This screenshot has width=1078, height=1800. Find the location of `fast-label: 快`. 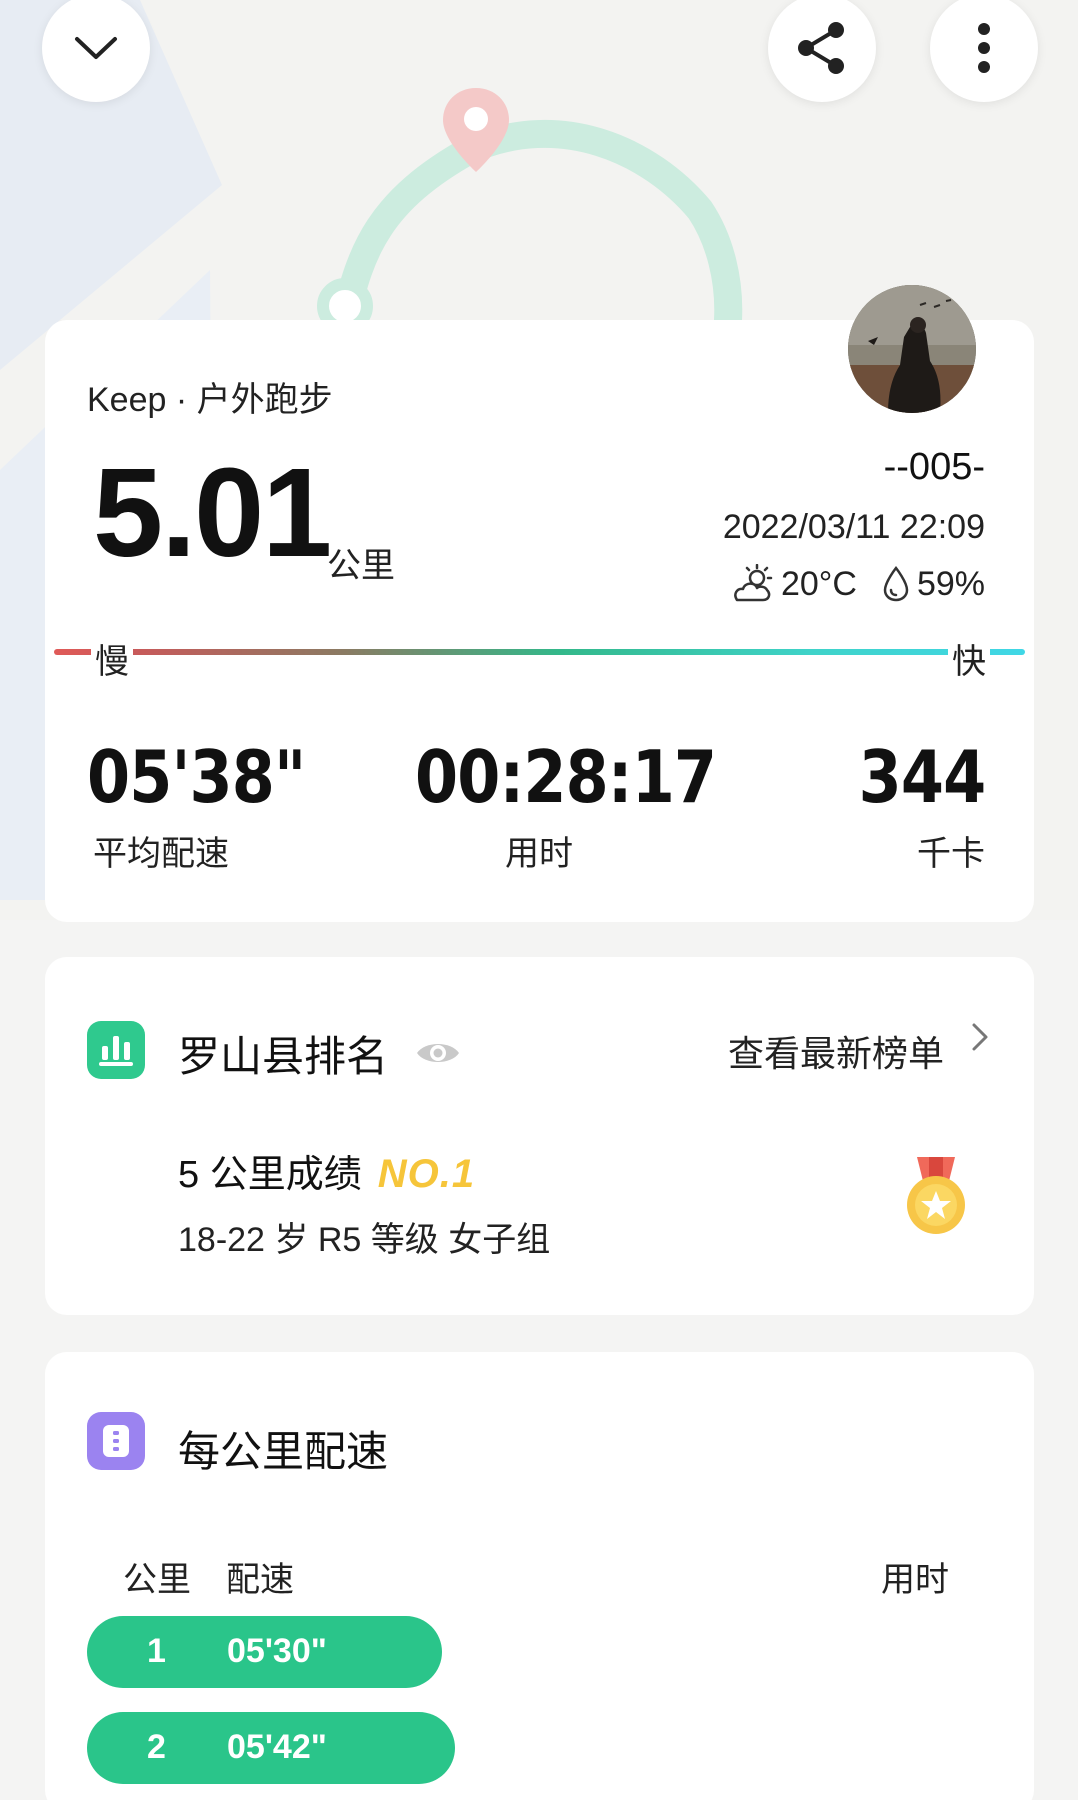

fast-label: 快 is located at coordinates (969, 658).